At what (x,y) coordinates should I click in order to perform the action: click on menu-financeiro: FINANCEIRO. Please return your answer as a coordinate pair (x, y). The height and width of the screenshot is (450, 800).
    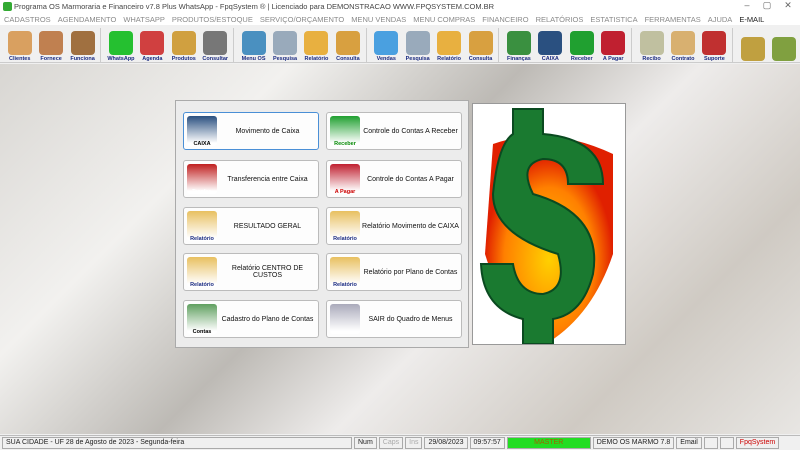
    Looking at the image, I should click on (505, 19).